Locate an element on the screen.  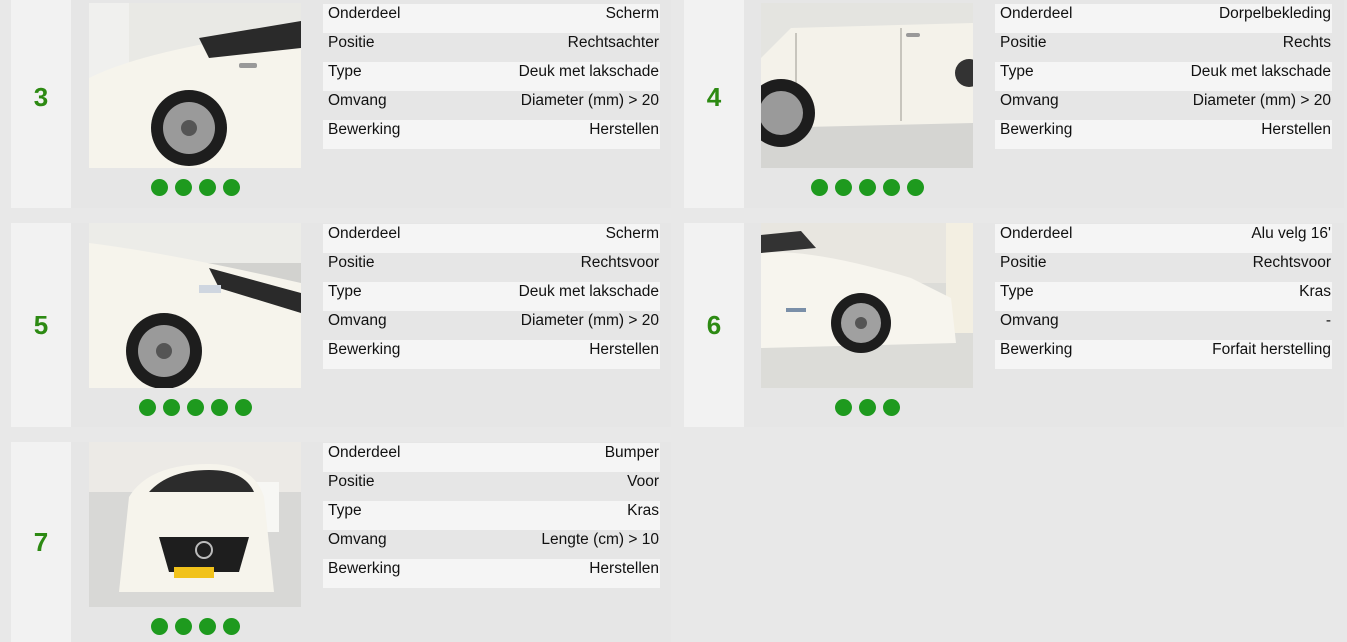
table-row: Onderdeel Dorpelbekleding is located at coordinates (1163, 18).